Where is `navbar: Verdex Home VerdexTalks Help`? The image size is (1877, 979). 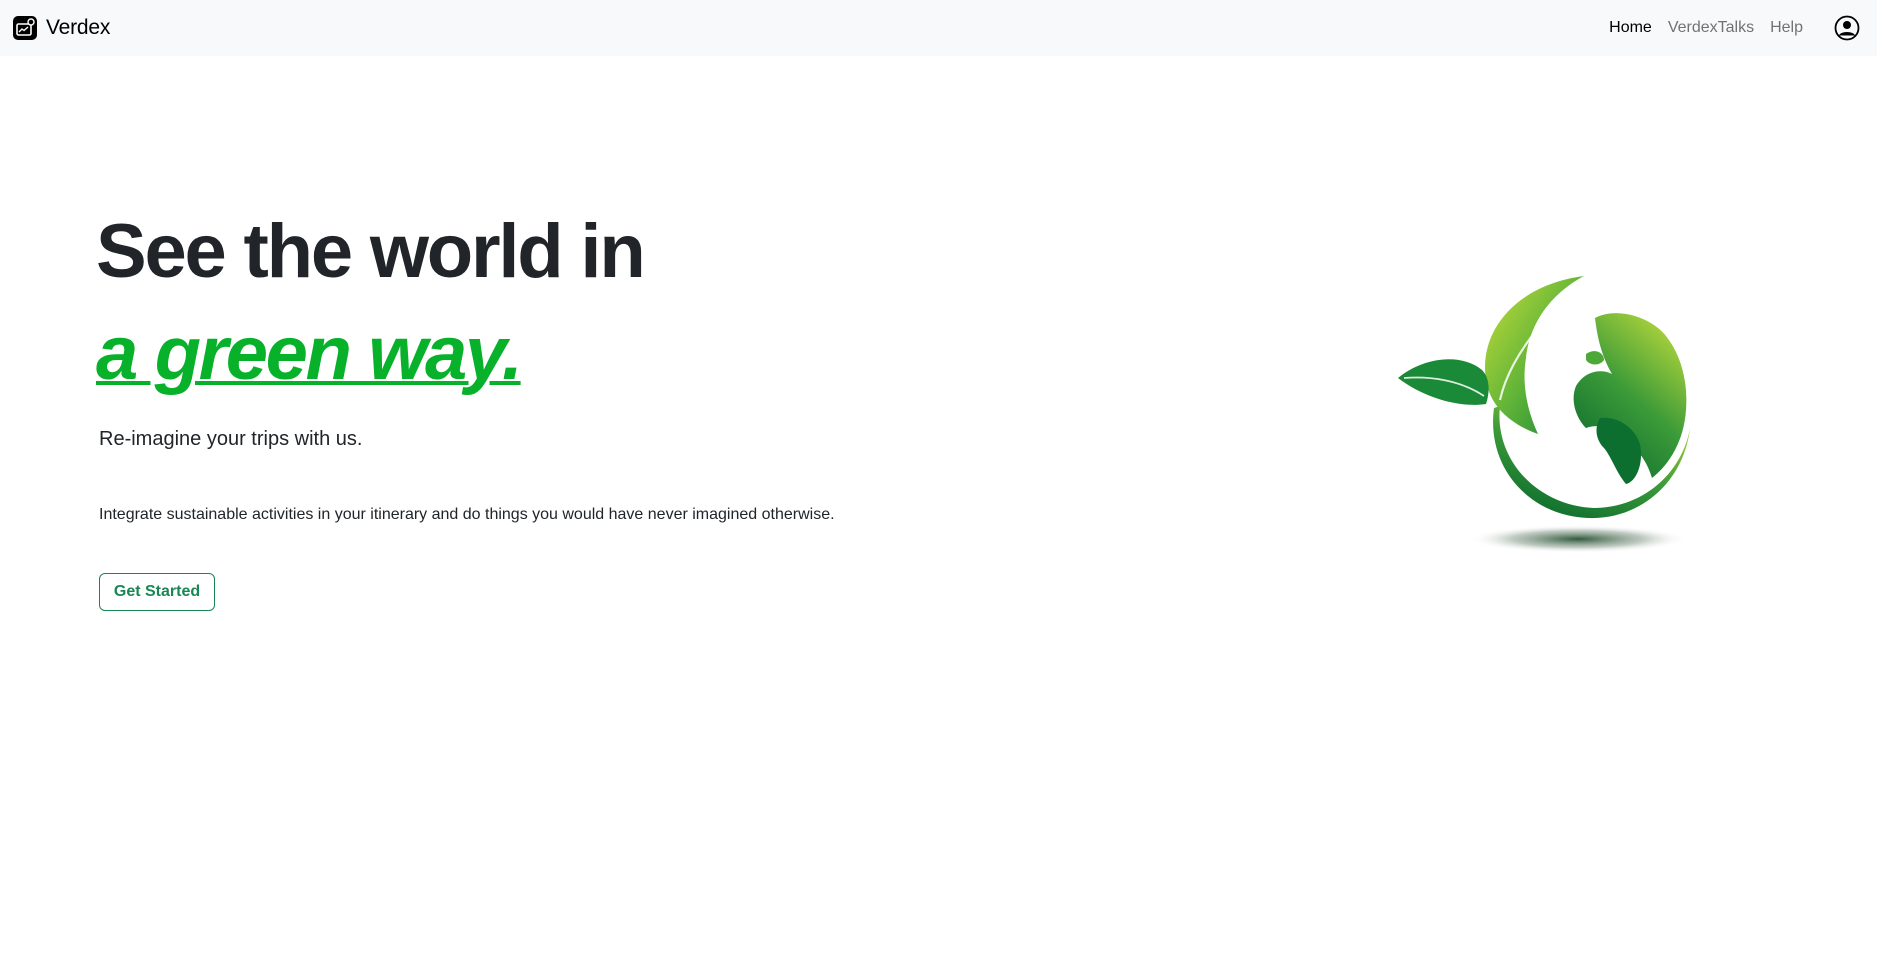
navbar: Verdex Home VerdexTalks Help is located at coordinates (938, 28).